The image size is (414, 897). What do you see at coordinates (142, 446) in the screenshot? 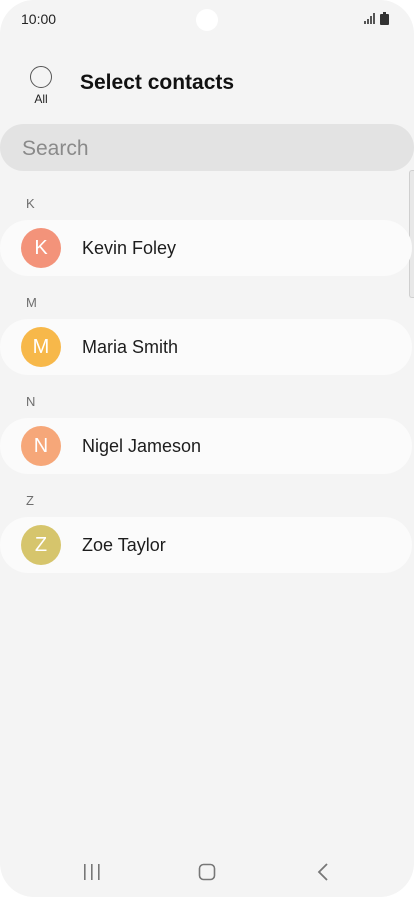
I see `contact-name: Nigel Jameson` at bounding box center [142, 446].